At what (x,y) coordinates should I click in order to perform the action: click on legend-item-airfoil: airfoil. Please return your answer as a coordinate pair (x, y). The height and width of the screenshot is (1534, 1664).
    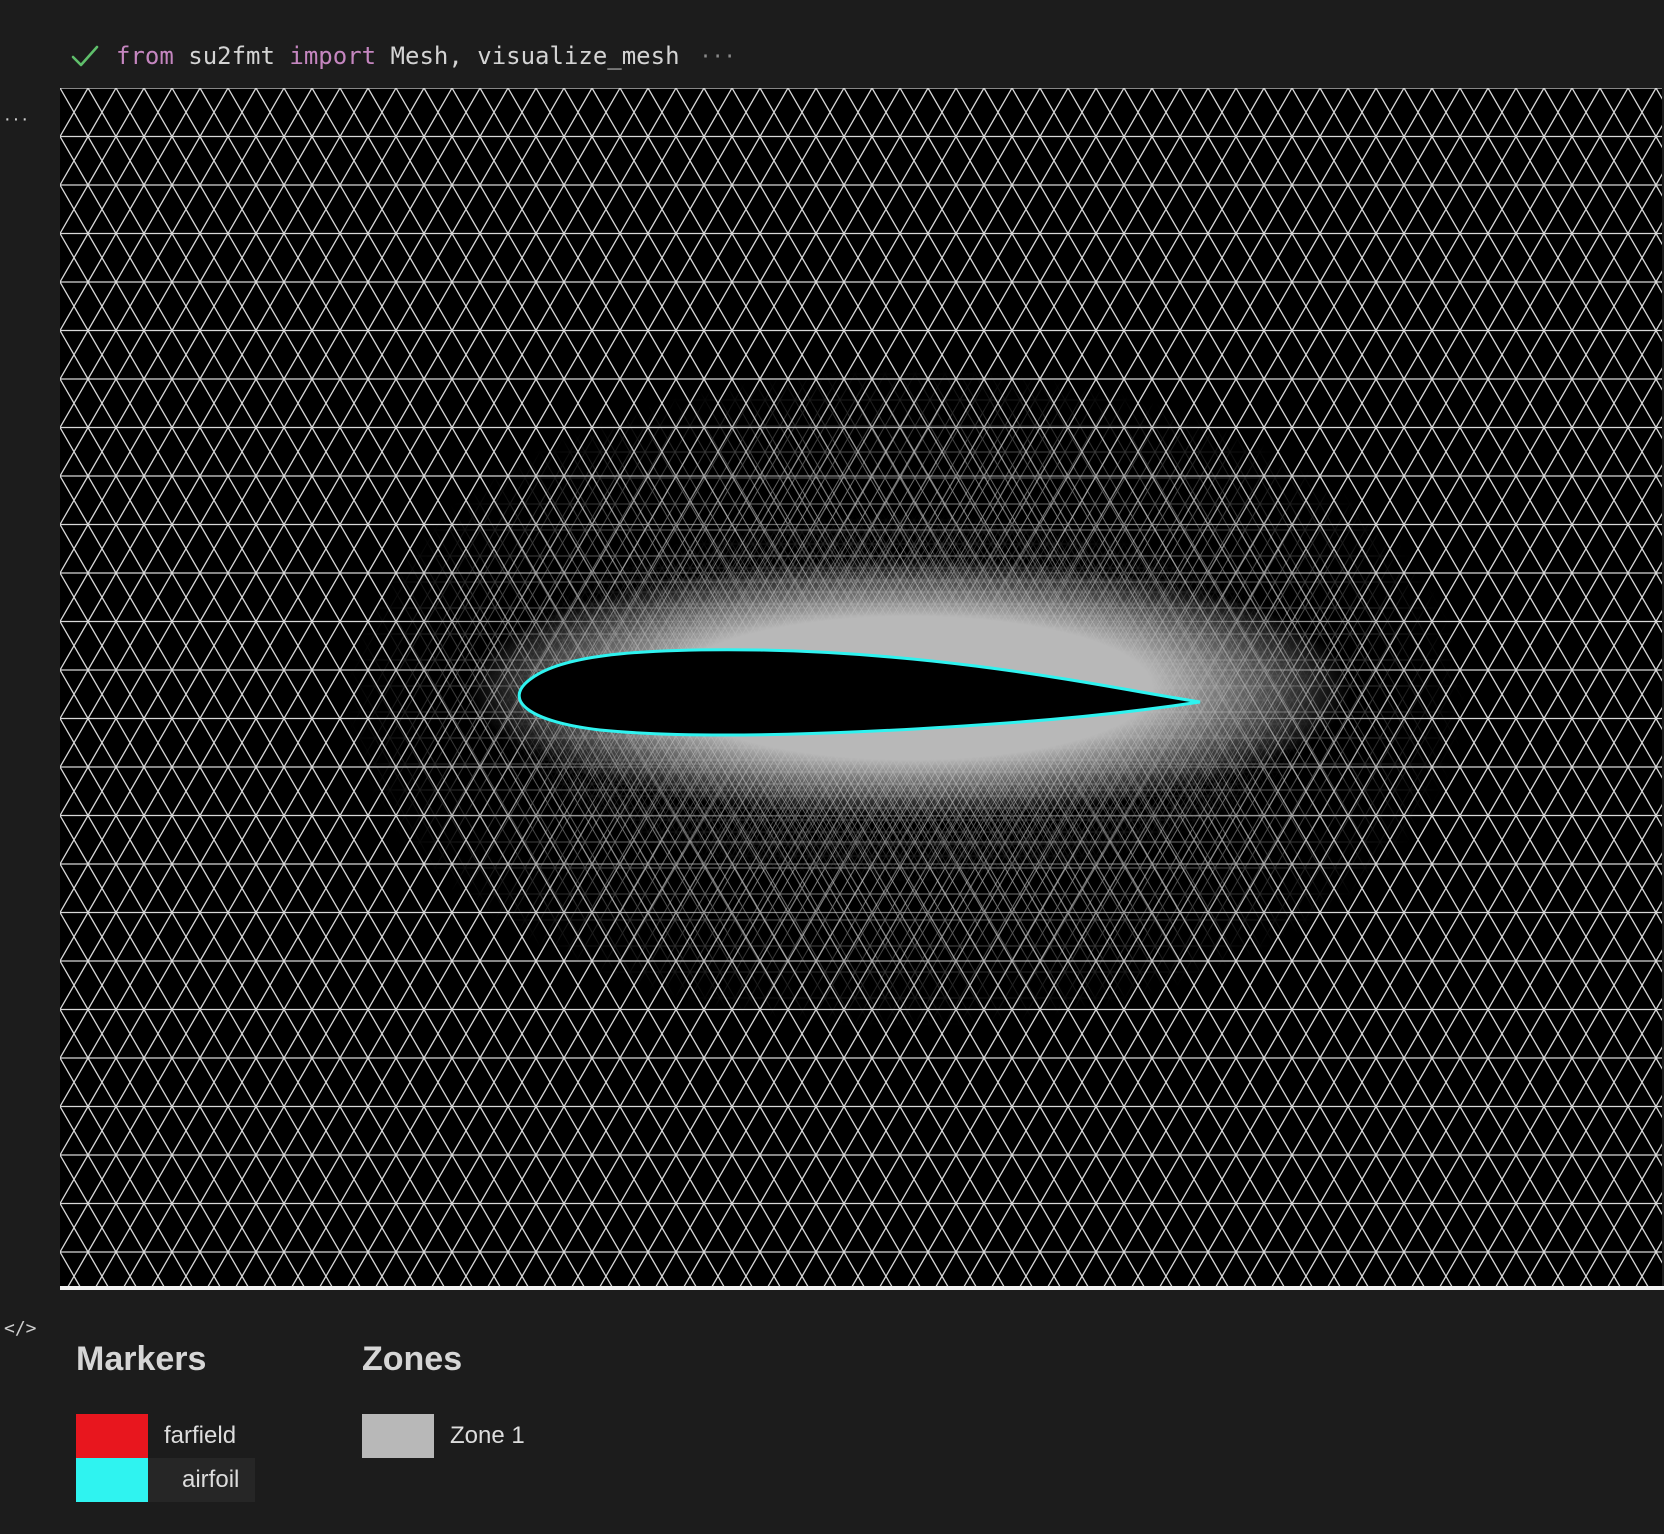
    Looking at the image, I should click on (166, 1480).